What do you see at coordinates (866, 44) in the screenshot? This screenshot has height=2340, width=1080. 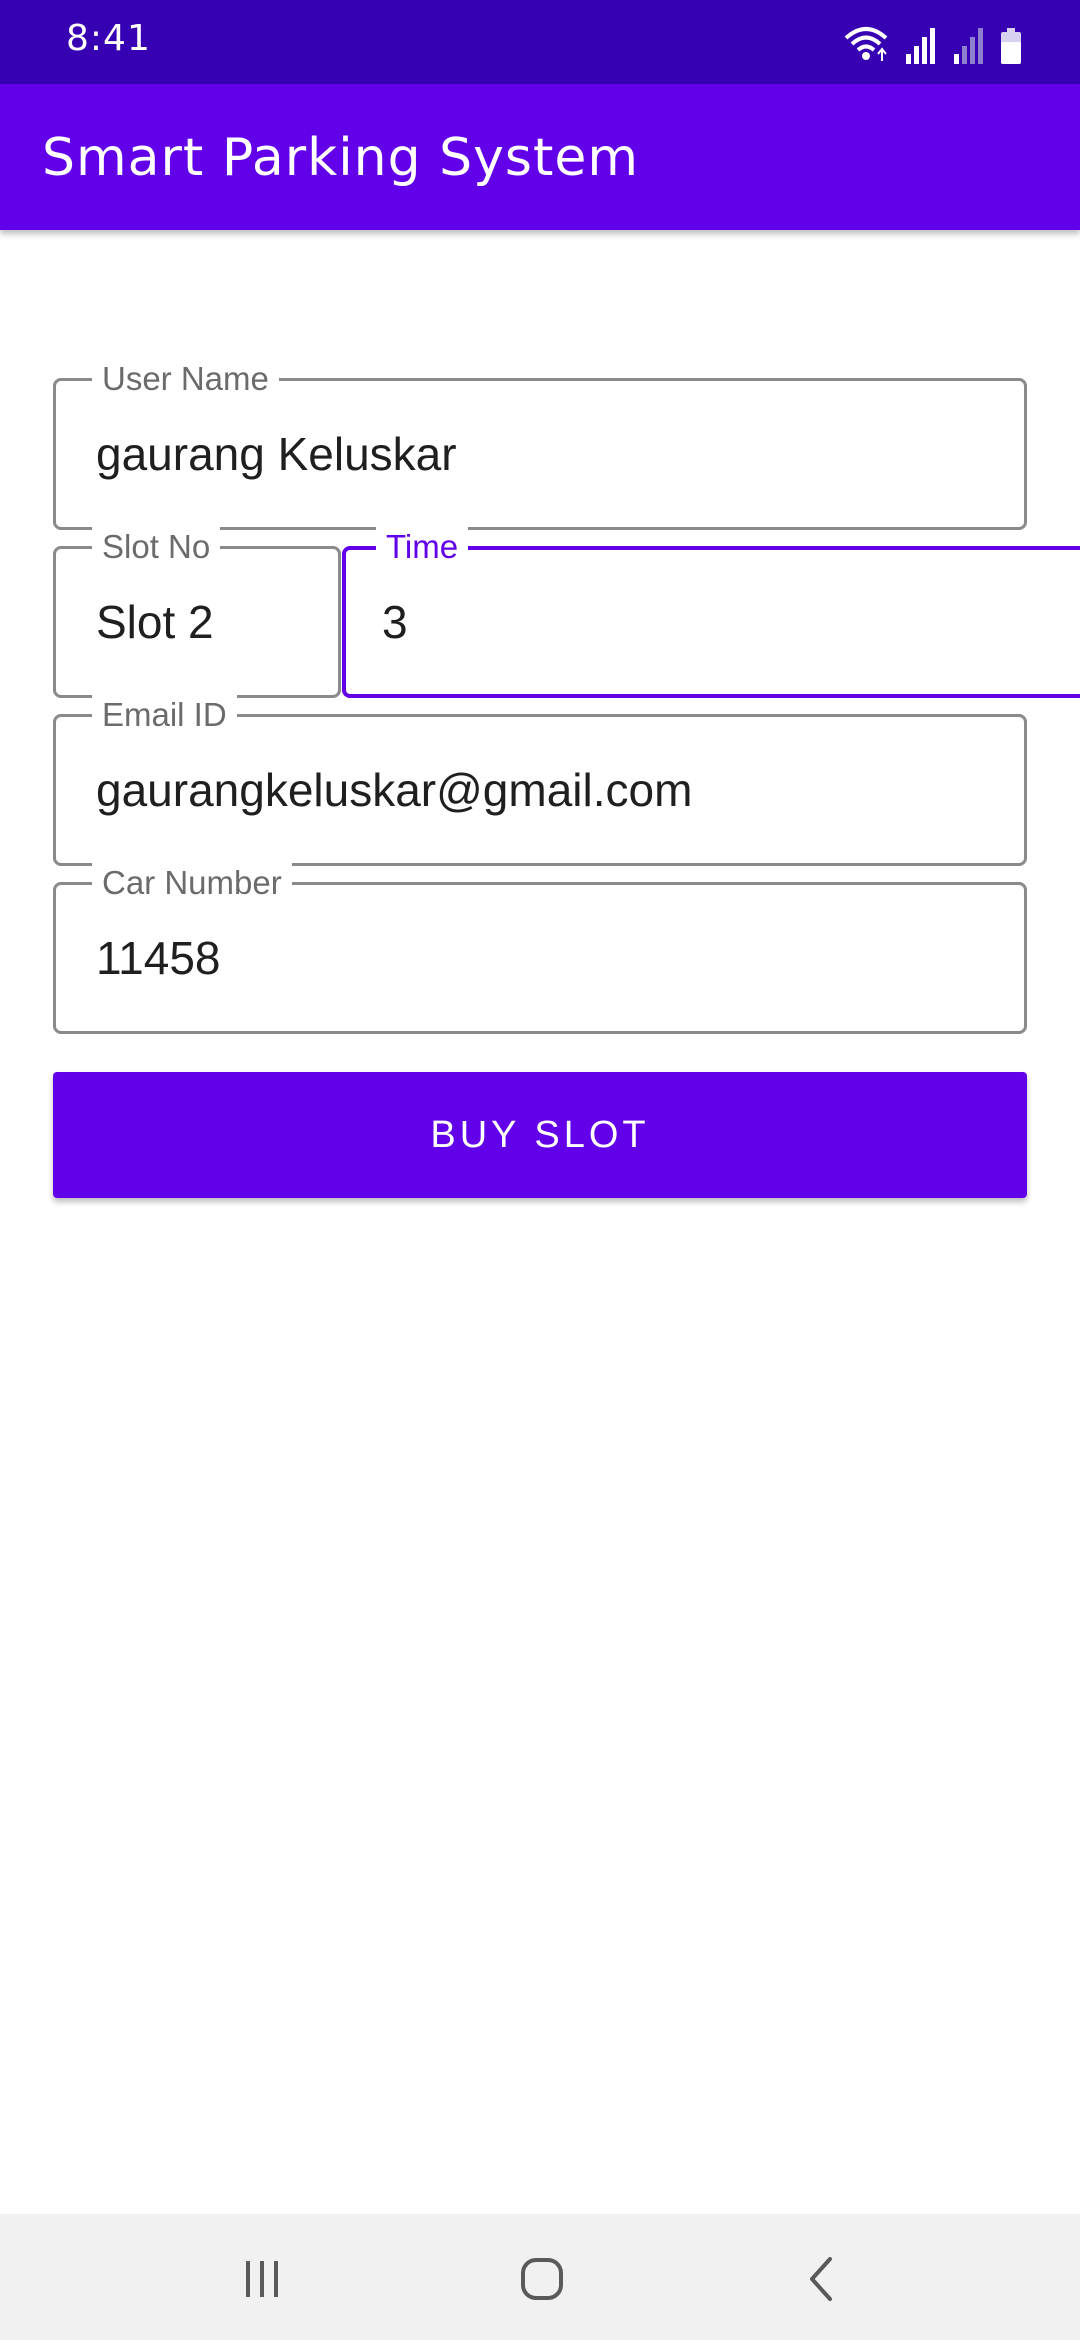 I see `wifi-icon` at bounding box center [866, 44].